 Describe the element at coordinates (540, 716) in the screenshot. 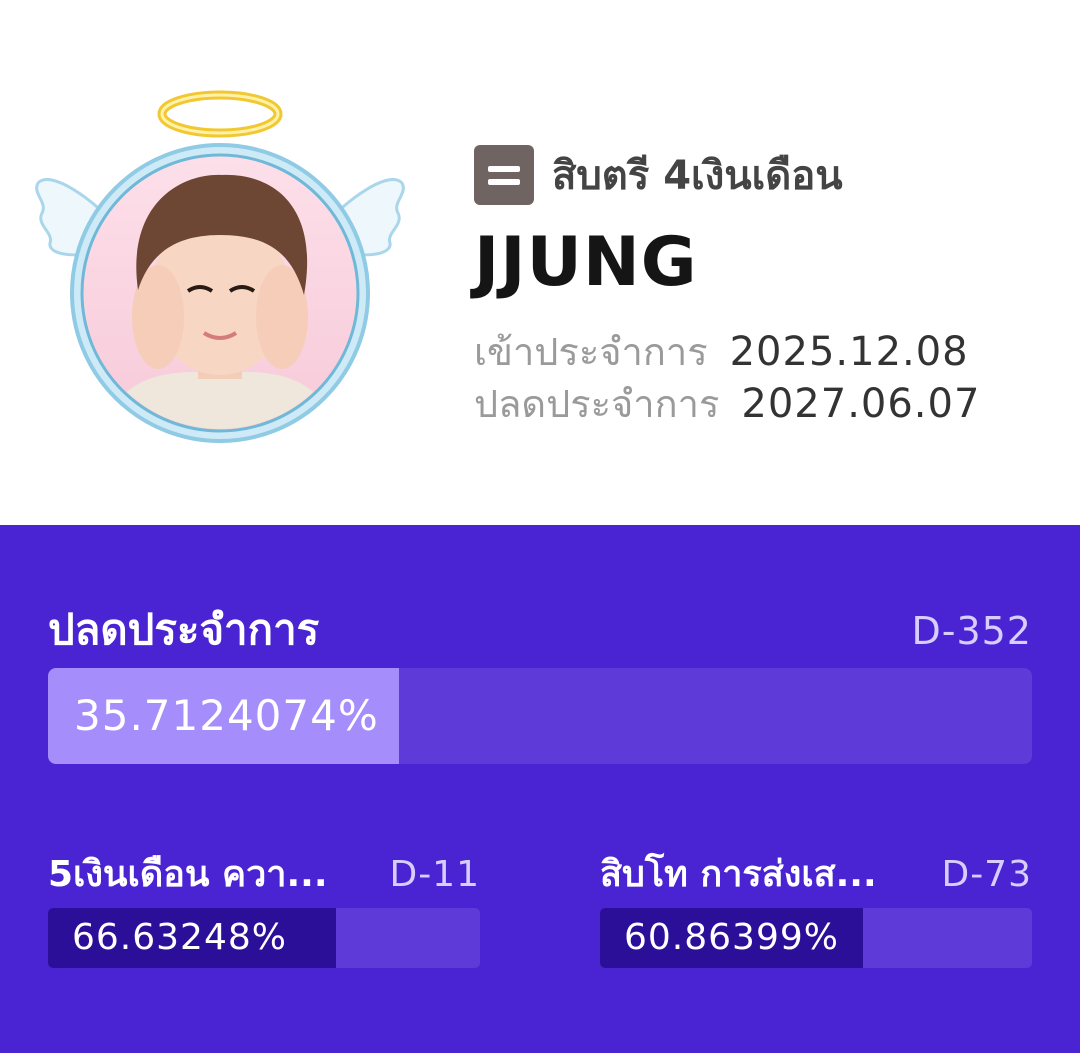

I see `discharge-progress-bar: 35.7124074%` at that location.